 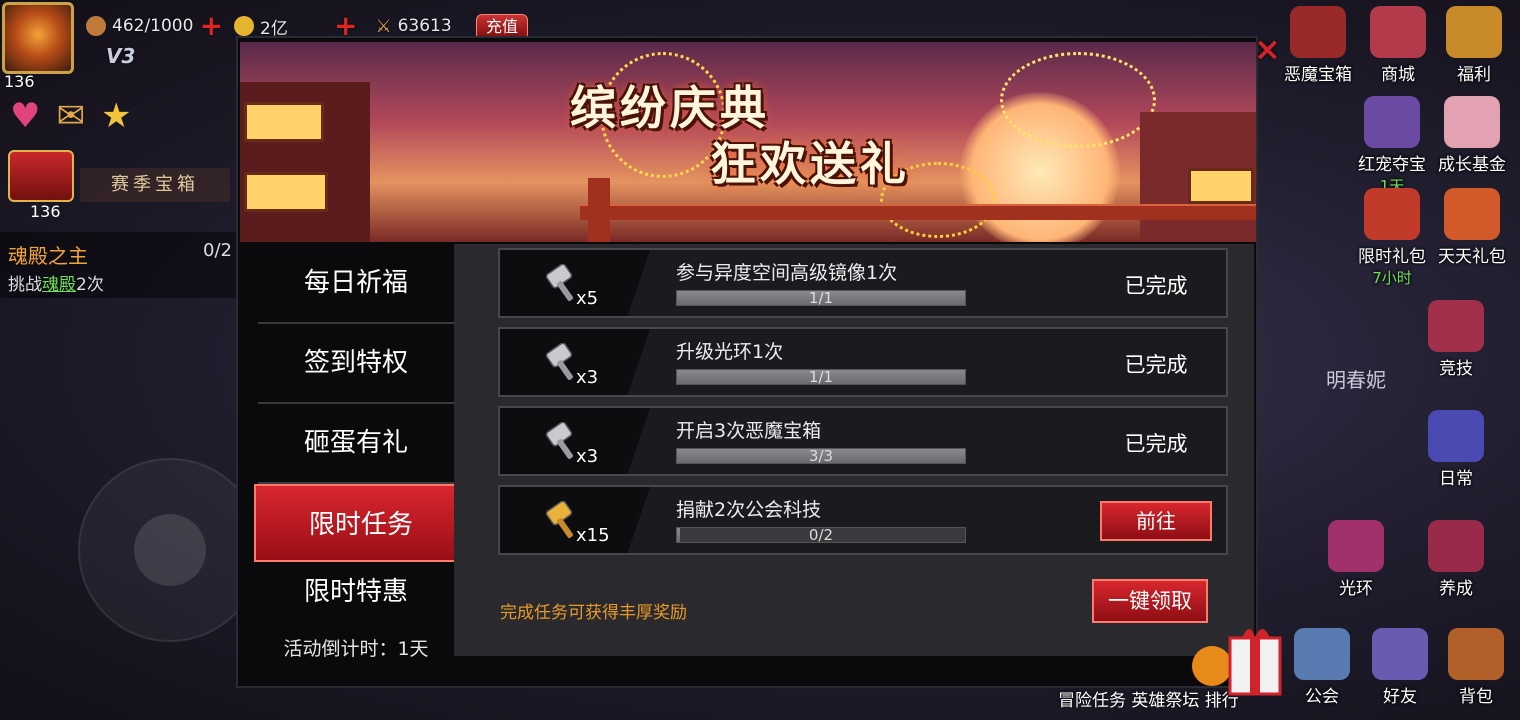 What do you see at coordinates (863, 520) in the screenshot?
I see `task-row: x15 捐献2次公会科技 0/2 前往` at bounding box center [863, 520].